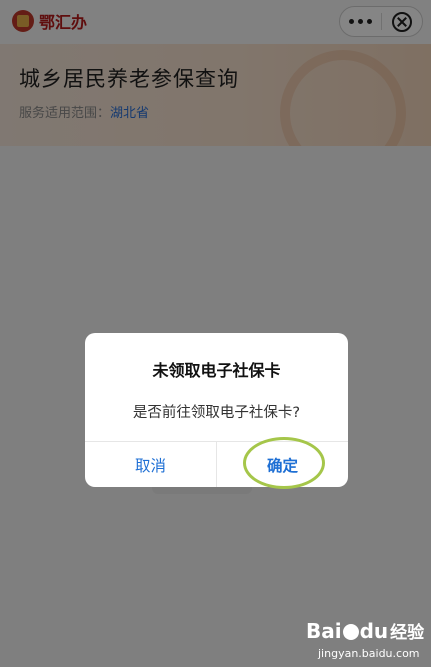 Image resolution: width=431 pixels, height=667 pixels. I want to click on baidu-brand-right: du, so click(374, 631).